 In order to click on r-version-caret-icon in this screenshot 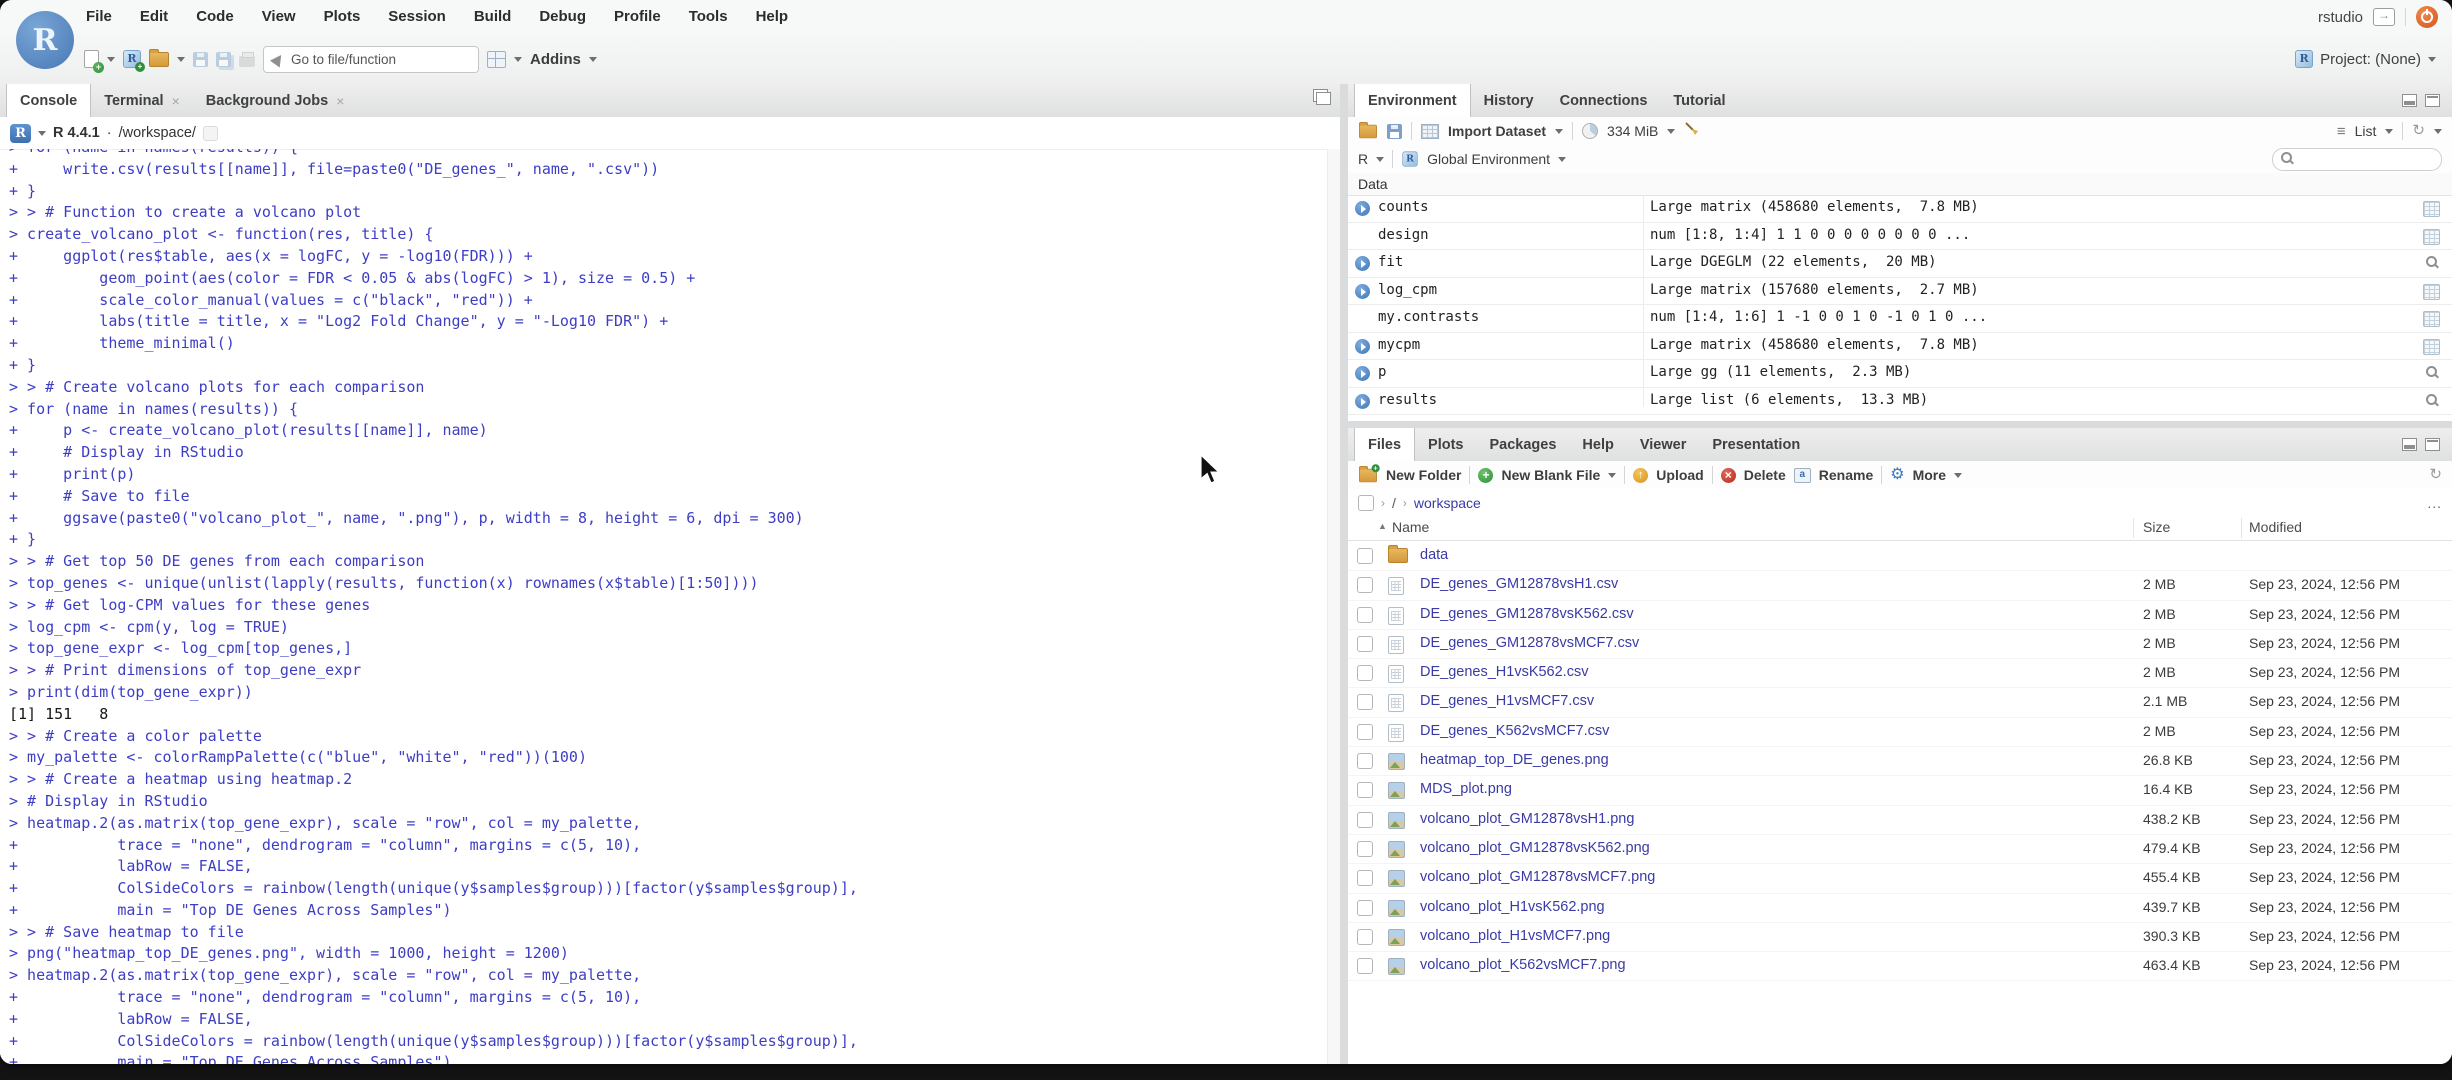, I will do `click(42, 133)`.